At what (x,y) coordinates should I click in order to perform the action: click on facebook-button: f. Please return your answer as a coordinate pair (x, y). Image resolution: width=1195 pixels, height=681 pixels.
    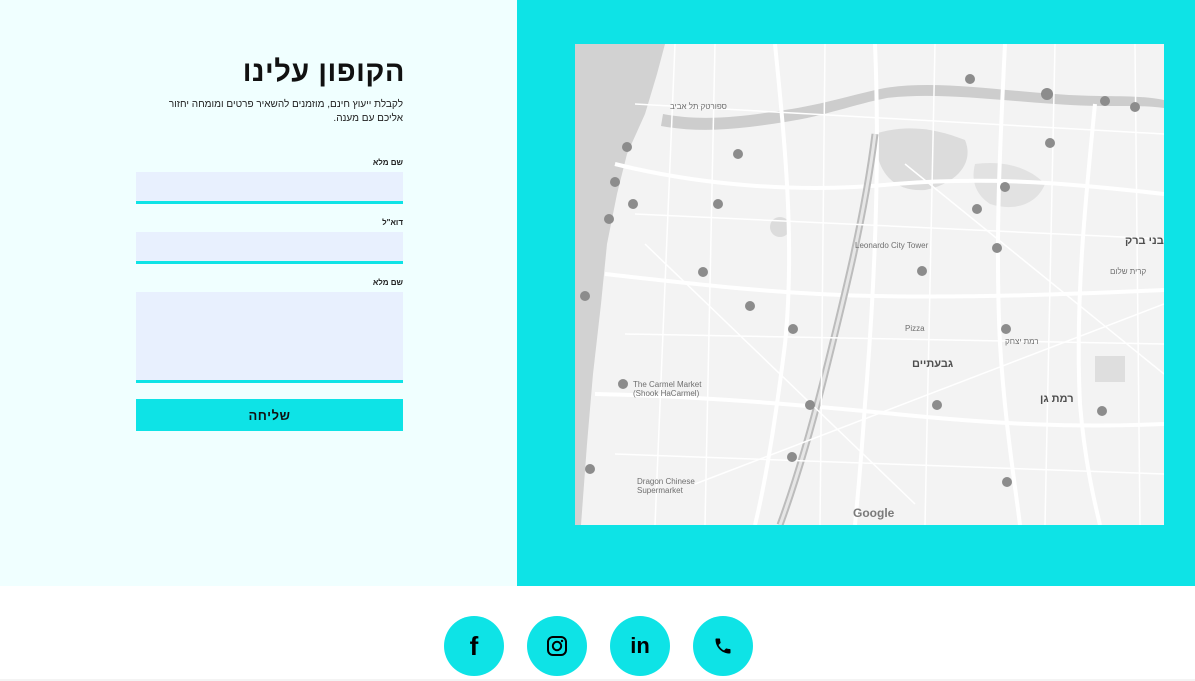
    Looking at the image, I should click on (474, 646).